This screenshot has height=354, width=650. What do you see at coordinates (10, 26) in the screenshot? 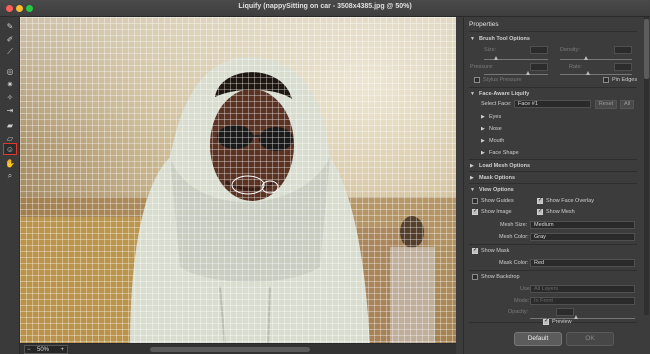
I see `forward-warp-icon: ✎` at bounding box center [10, 26].